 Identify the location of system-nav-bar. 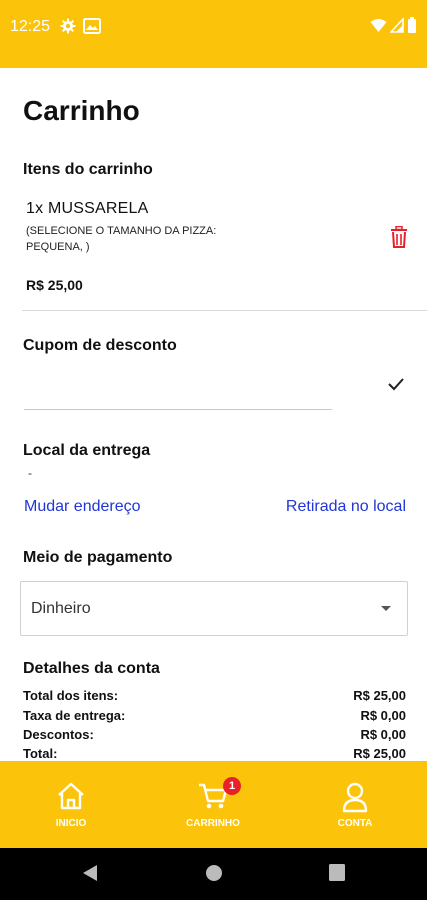
(213, 874).